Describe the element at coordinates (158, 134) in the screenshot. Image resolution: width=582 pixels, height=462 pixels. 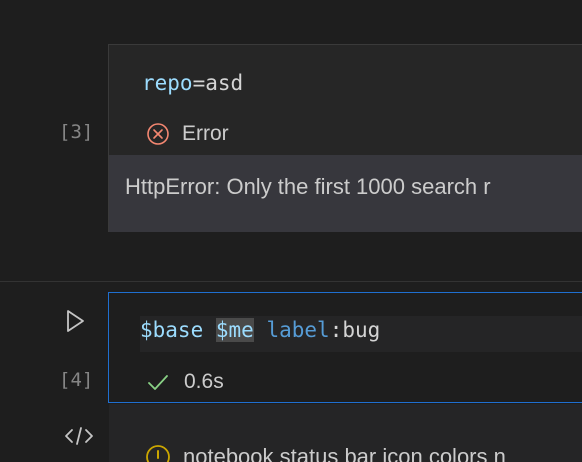
I see `error-circle-icon` at that location.